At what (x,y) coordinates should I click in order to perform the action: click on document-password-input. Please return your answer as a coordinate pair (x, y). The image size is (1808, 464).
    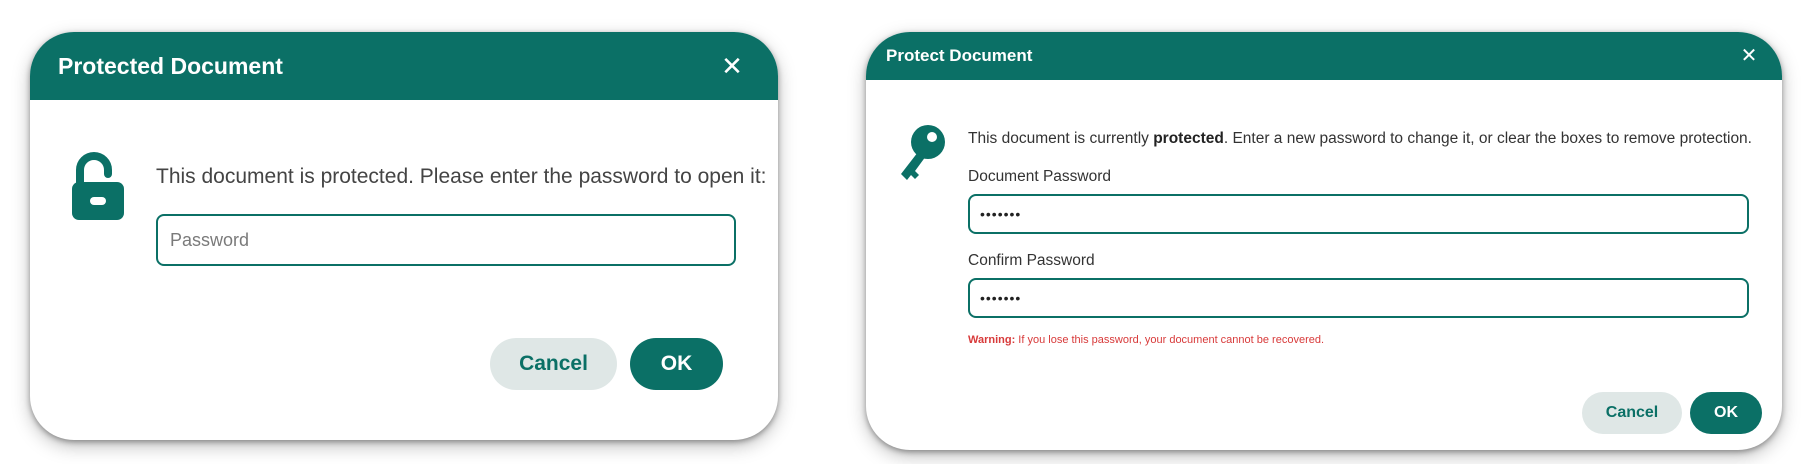
    Looking at the image, I should click on (1358, 214).